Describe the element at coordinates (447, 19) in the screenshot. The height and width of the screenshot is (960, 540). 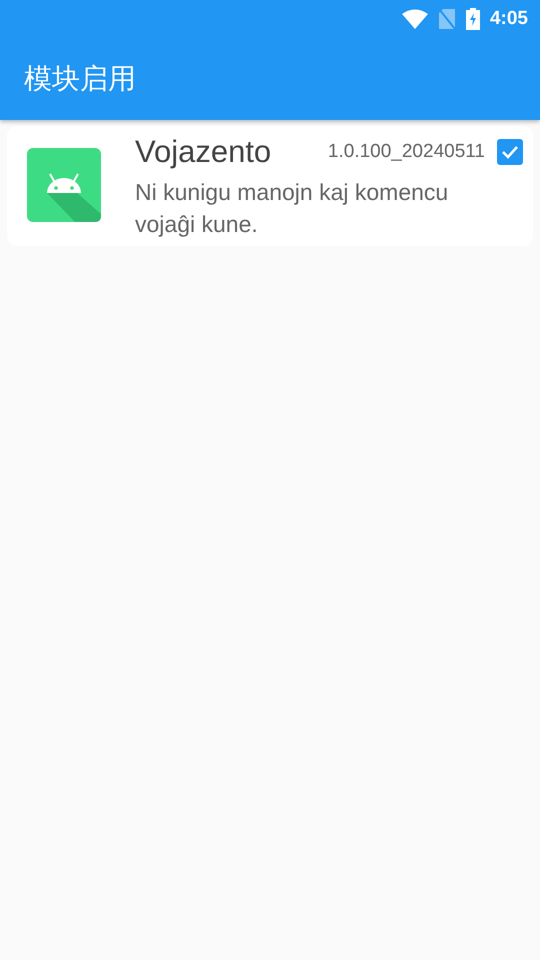
I see `no-sim-icon` at that location.